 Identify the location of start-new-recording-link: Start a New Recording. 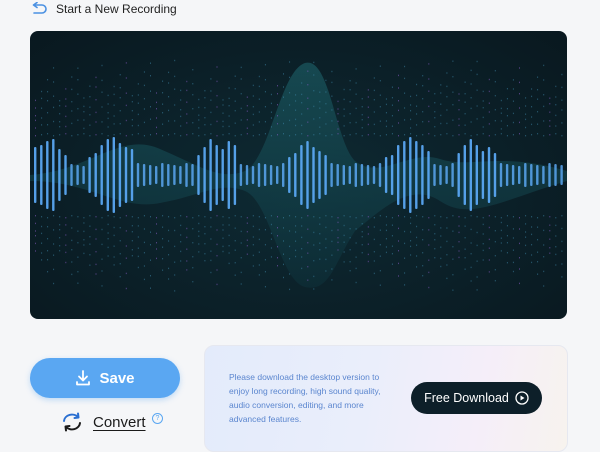
(103, 9).